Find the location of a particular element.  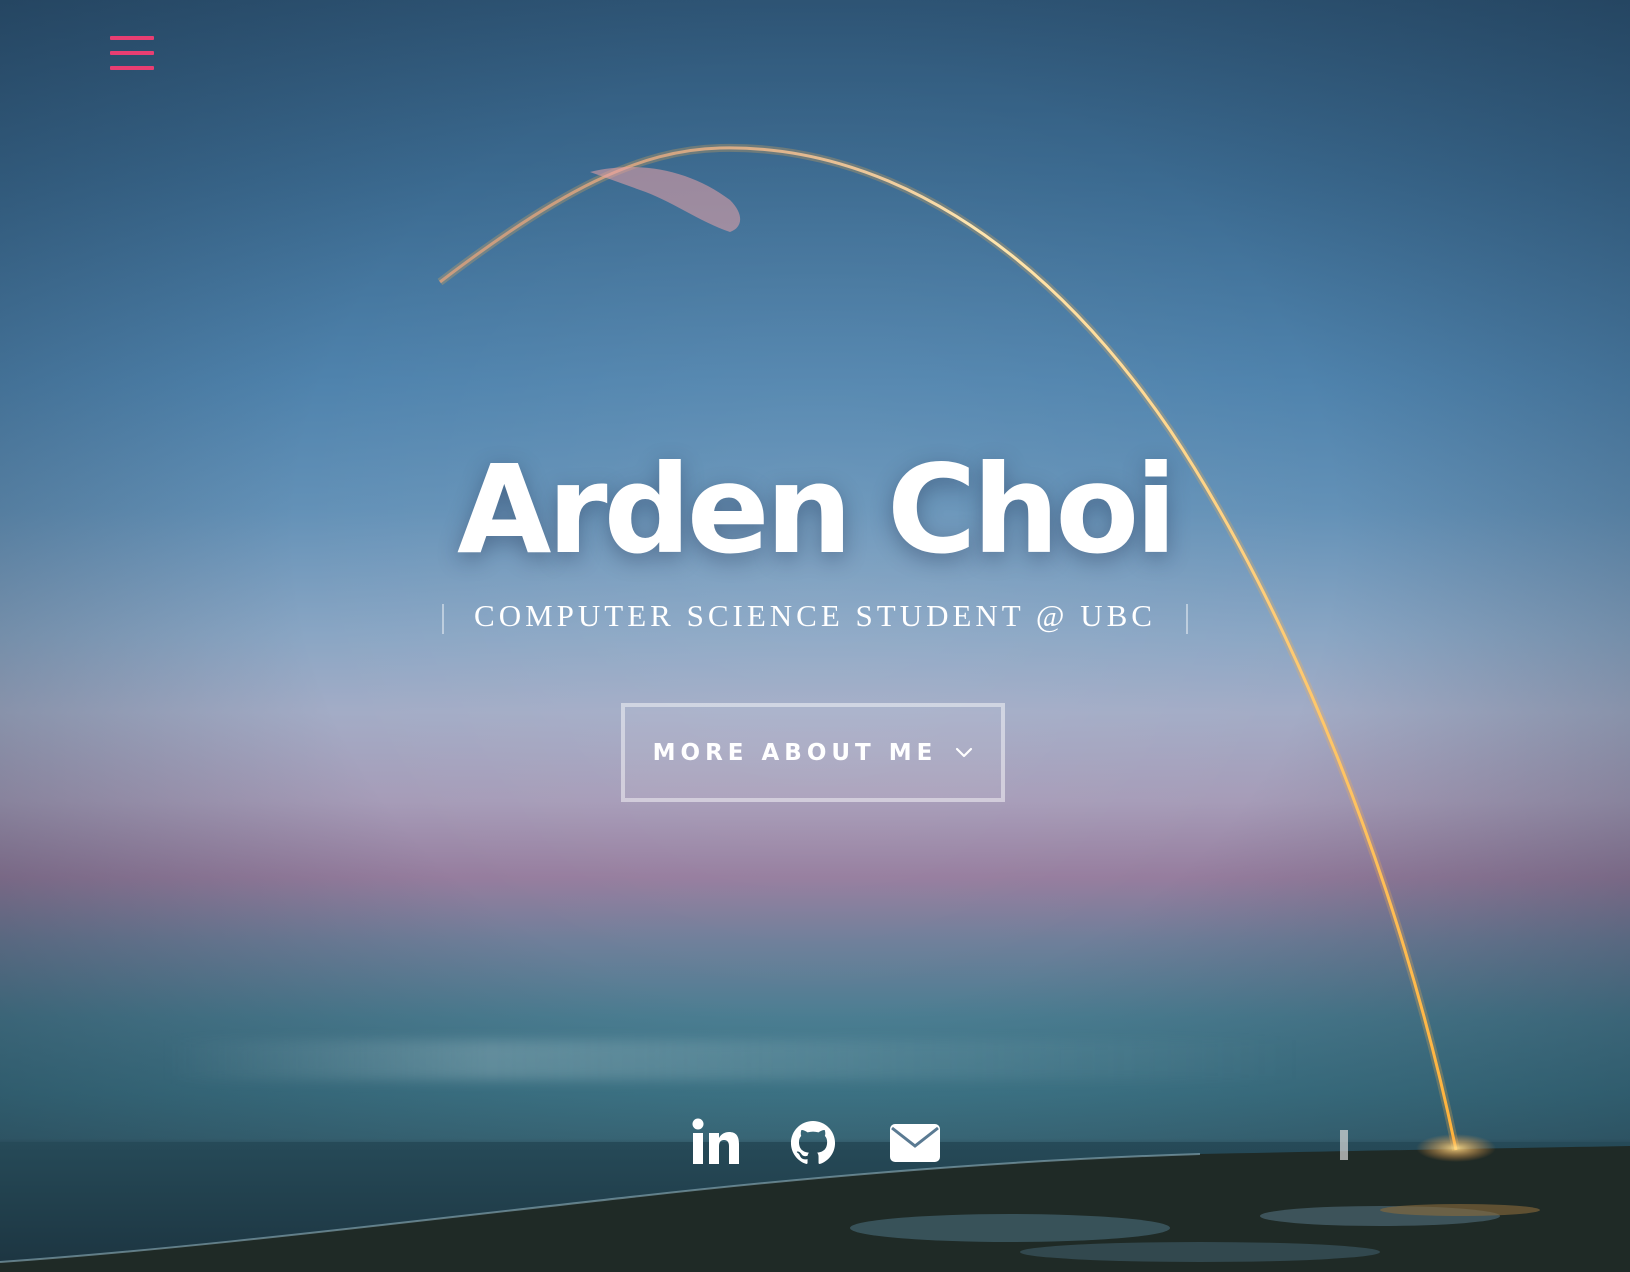

chevron-down-icon is located at coordinates (964, 752).